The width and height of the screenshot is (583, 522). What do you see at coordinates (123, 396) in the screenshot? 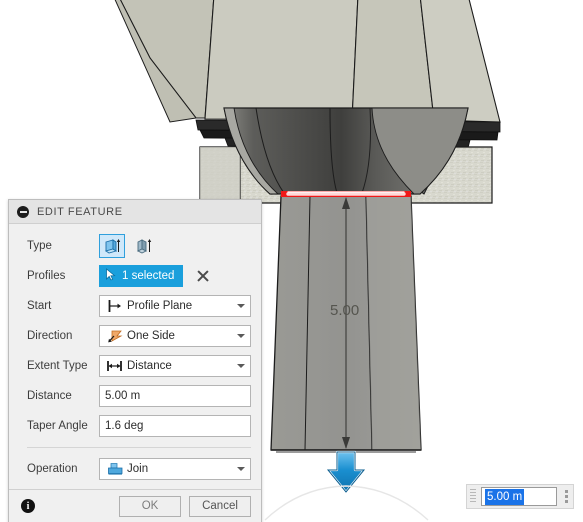
I see `distance-value: 5.00 m` at bounding box center [123, 396].